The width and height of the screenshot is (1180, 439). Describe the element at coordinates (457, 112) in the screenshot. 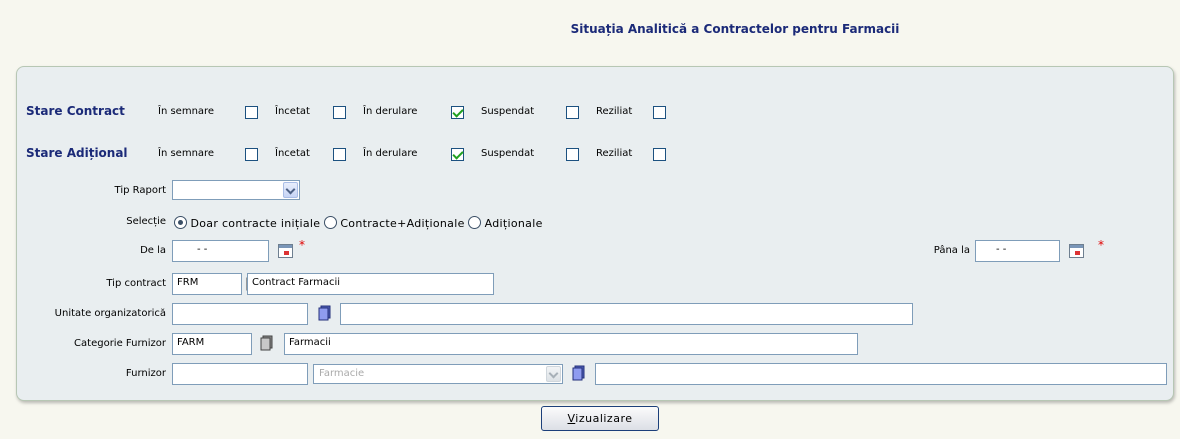

I see `sc-in-derulare-checkbox` at that location.